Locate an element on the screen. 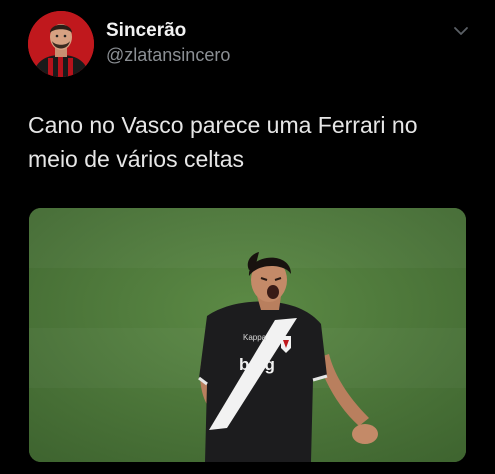 The image size is (495, 474). jersey-brand-text: Kappa is located at coordinates (255, 337).